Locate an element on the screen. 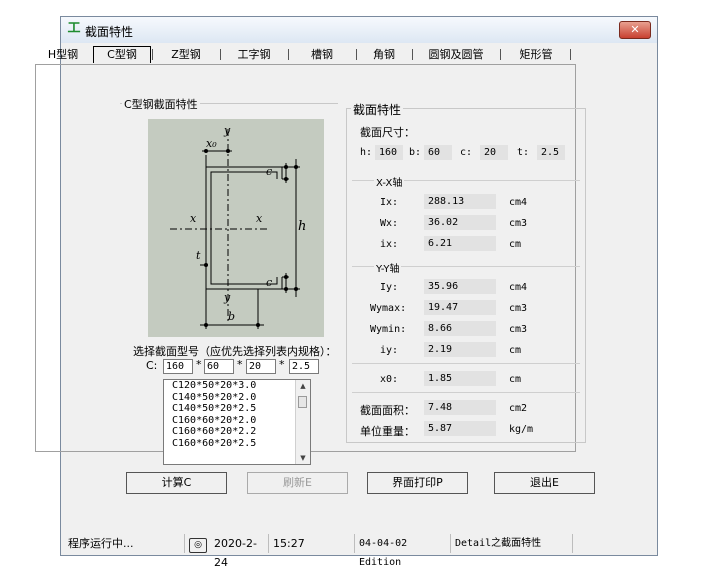 This screenshot has height=572, width=727. ix-radius-value: 6.21 is located at coordinates (460, 243).